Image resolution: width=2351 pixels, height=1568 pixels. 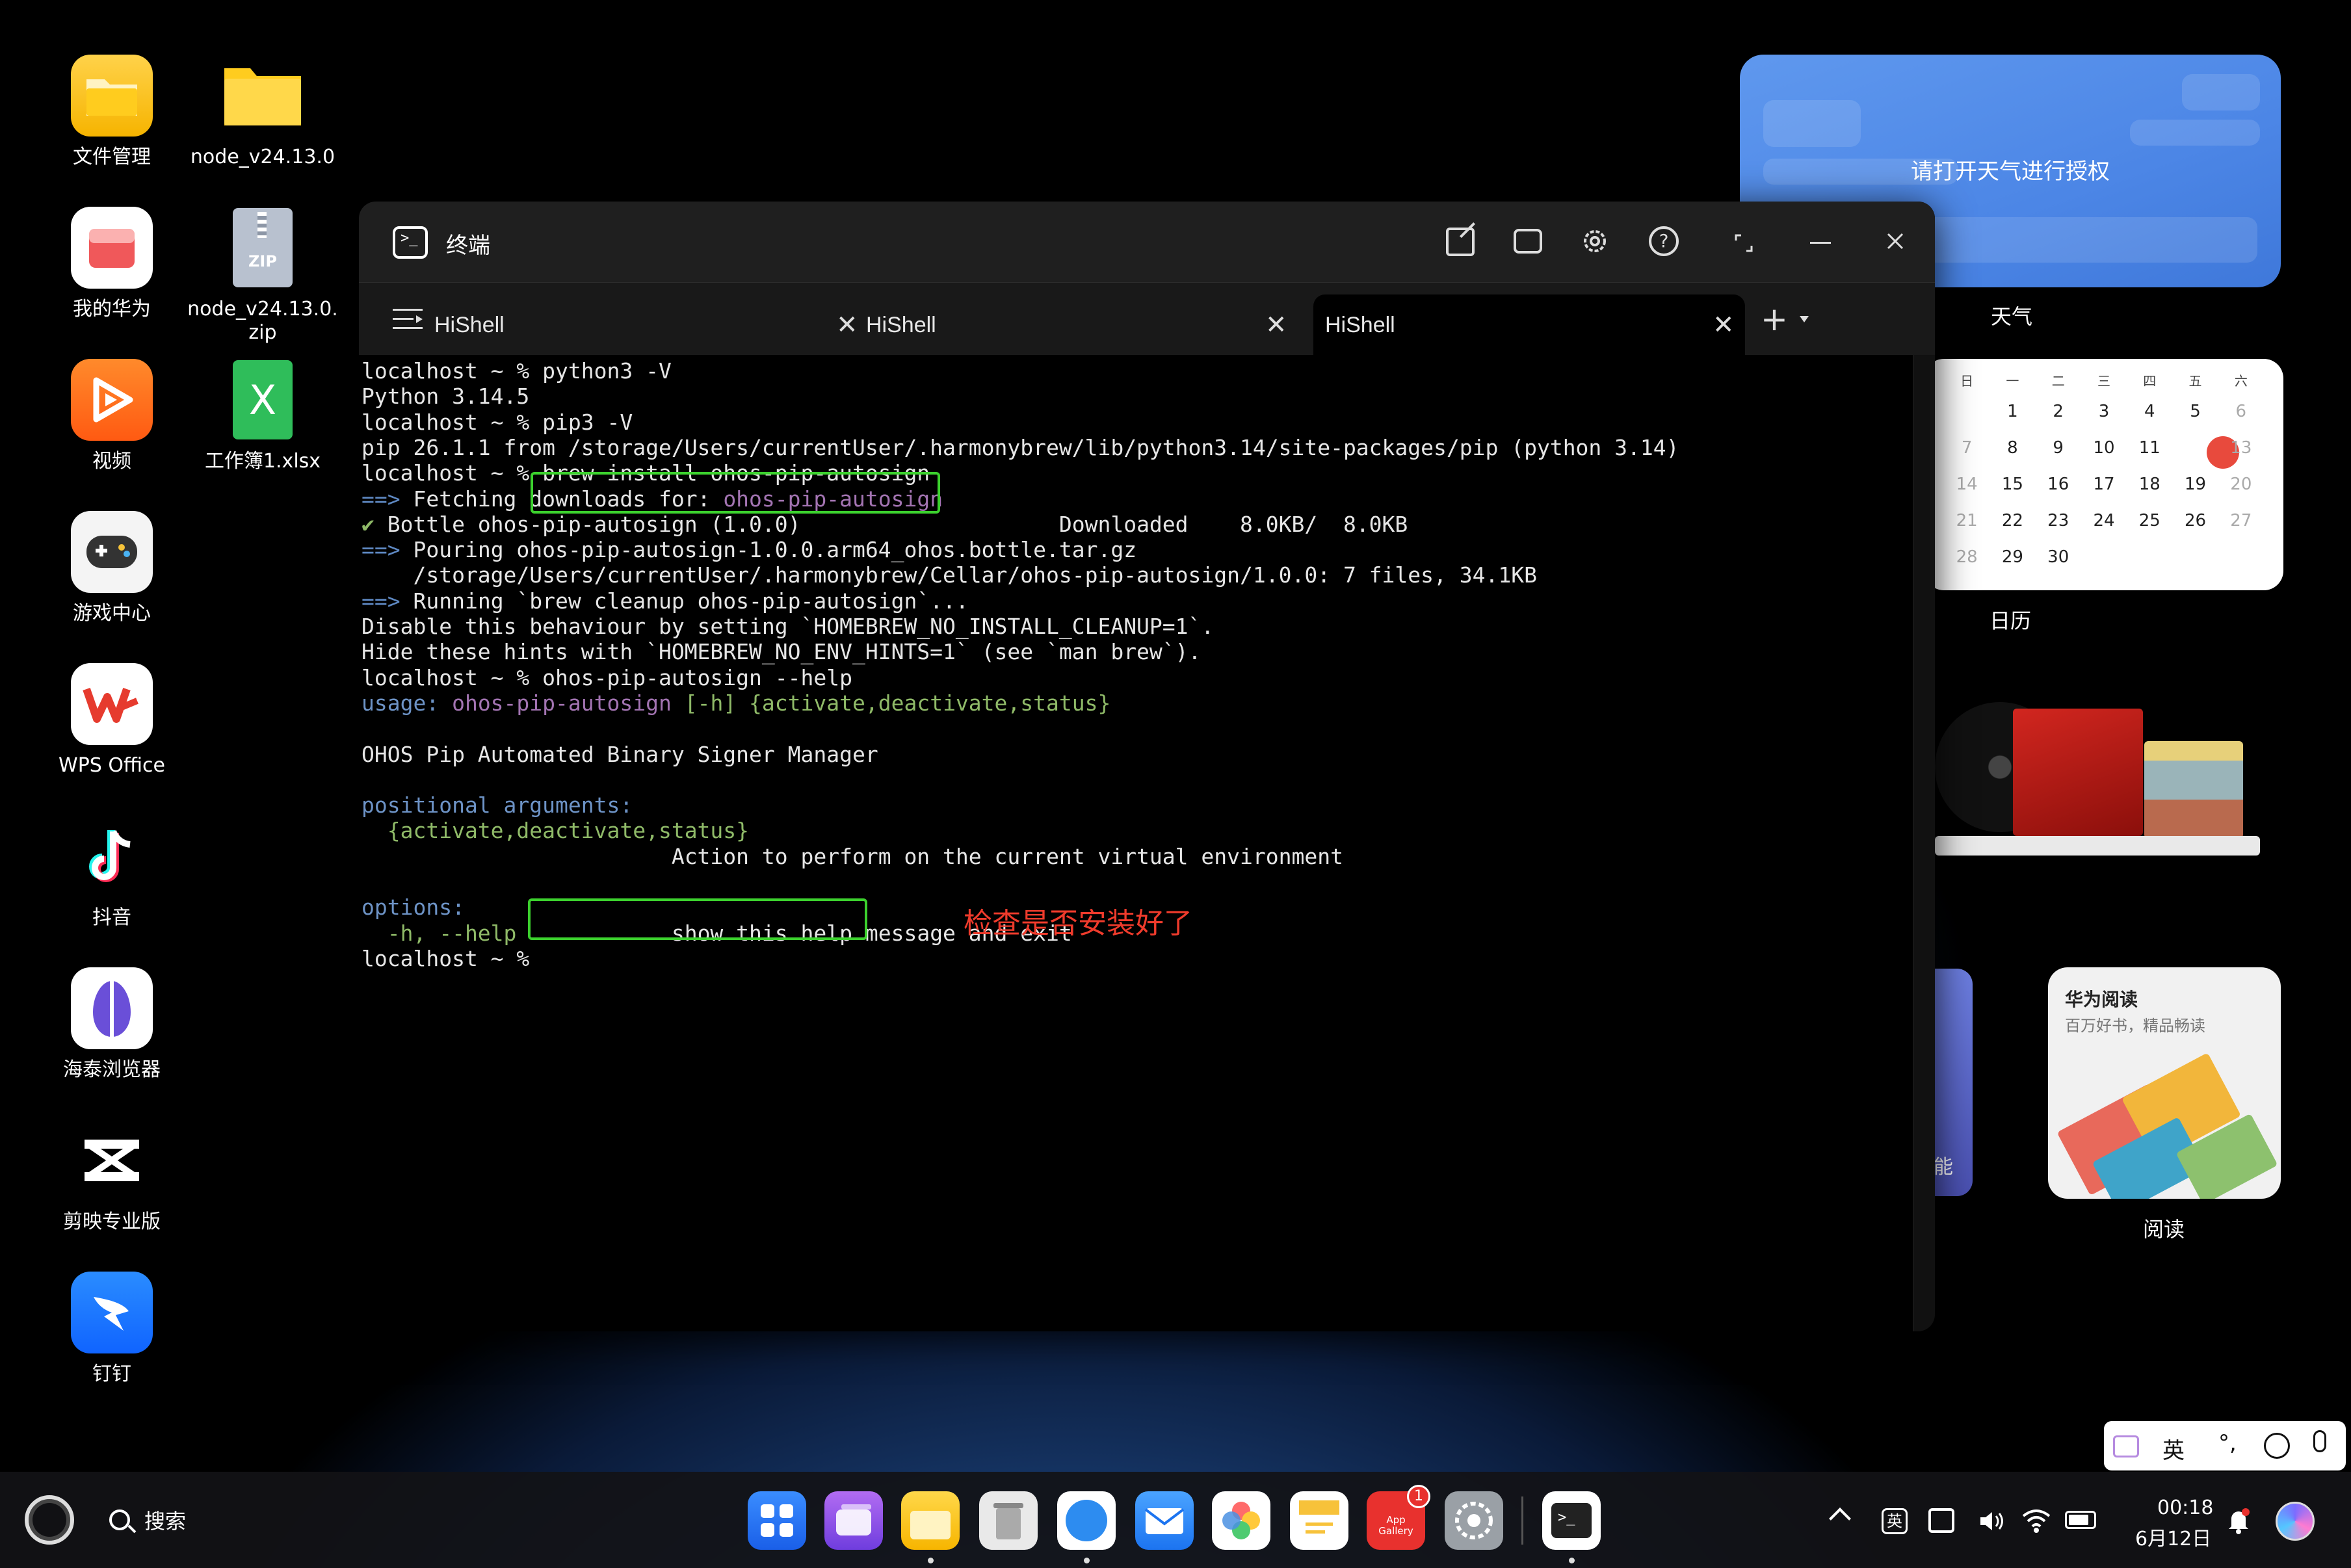 What do you see at coordinates (1528, 242) in the screenshot?
I see `split-window-icon` at bounding box center [1528, 242].